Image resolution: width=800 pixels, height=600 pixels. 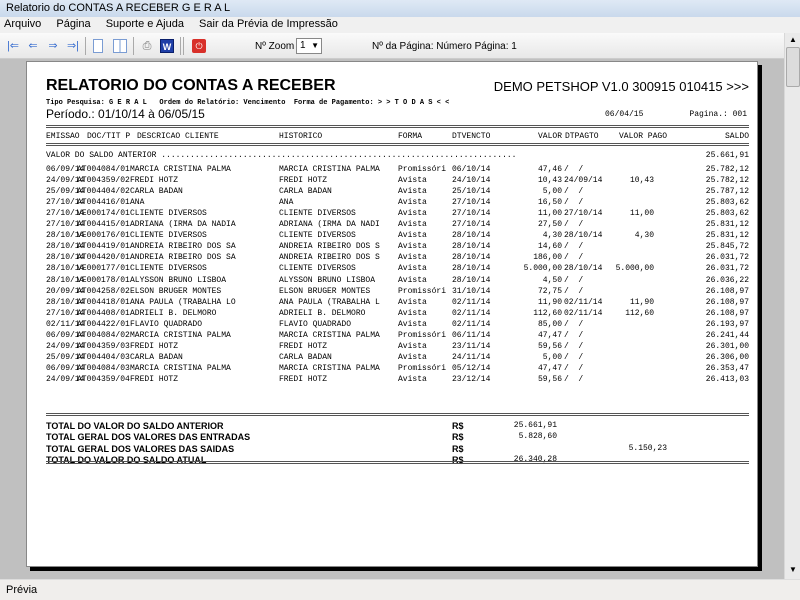 I want to click on cell-valor-pago: 11,00, so click(x=641, y=214).